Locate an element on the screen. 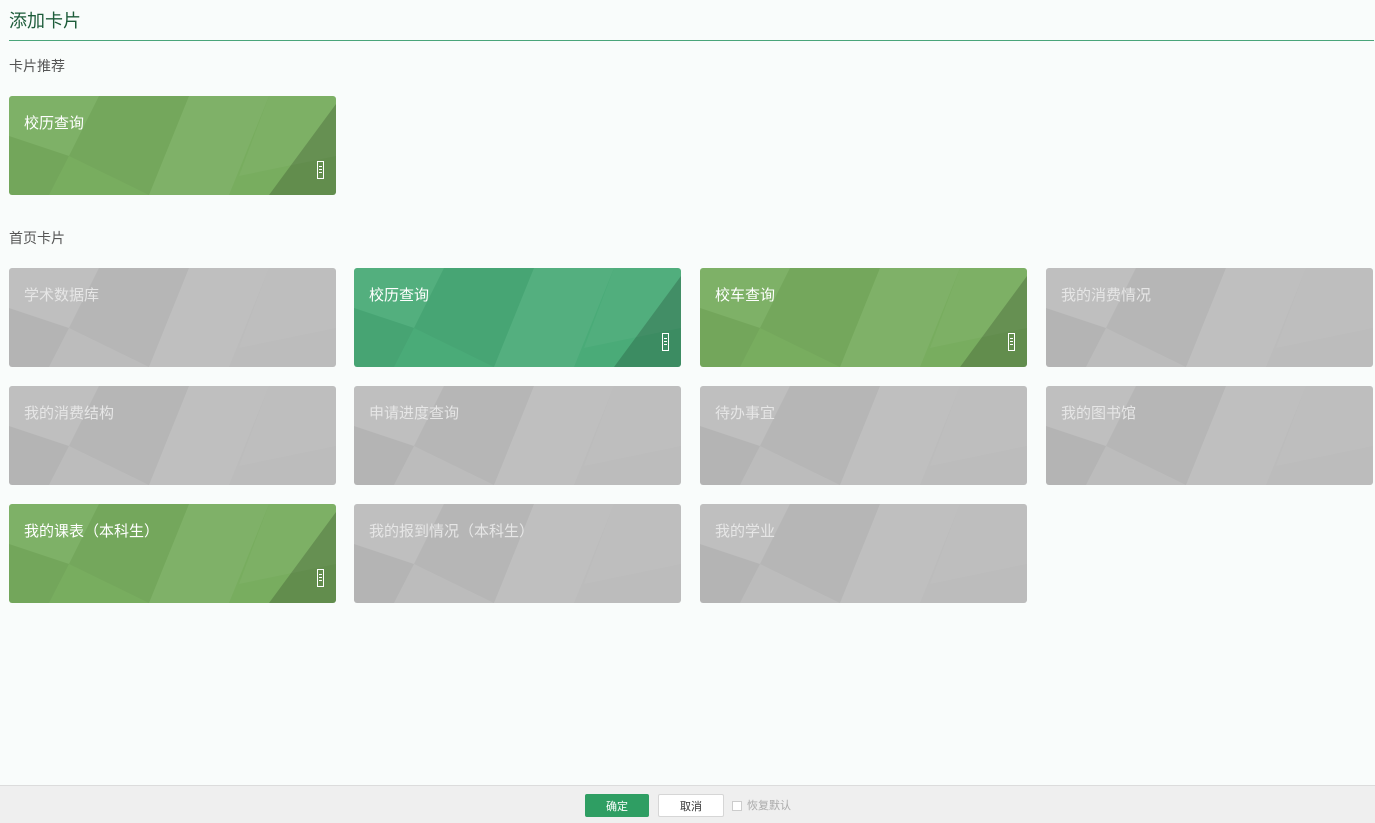 This screenshot has width=1375, height=823. card-label: 我的报到情况（本科生） is located at coordinates (452, 531).